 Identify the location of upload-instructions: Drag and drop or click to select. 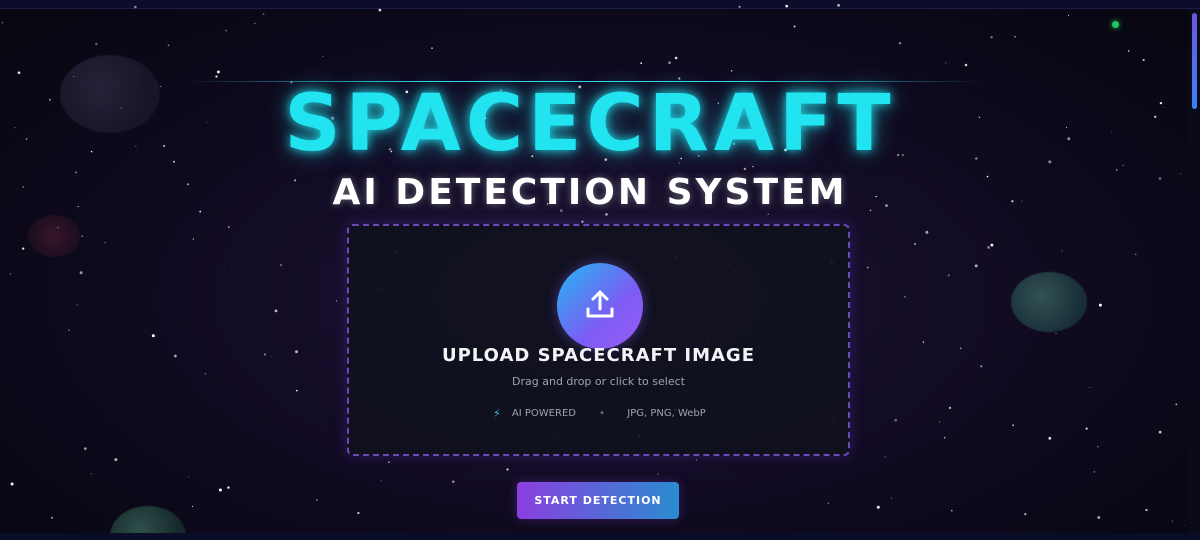
(598, 381).